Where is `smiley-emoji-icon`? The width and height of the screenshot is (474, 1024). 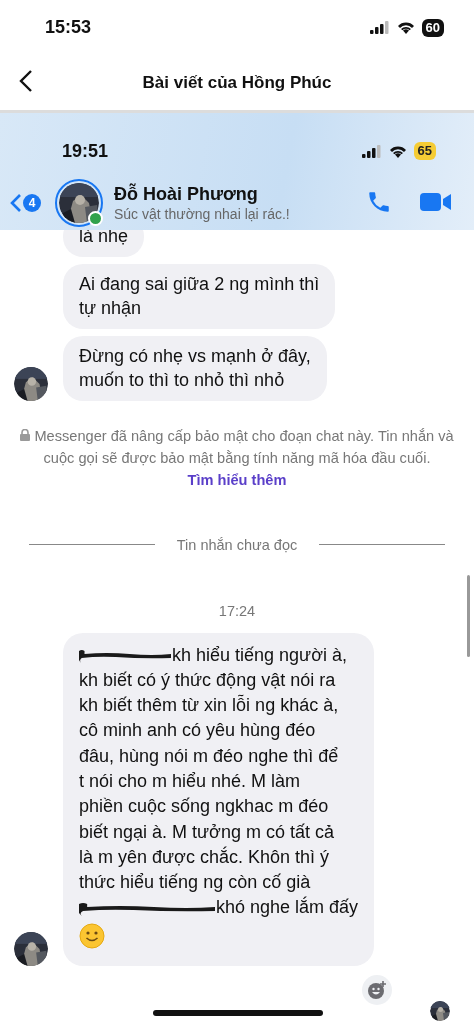 smiley-emoji-icon is located at coordinates (92, 935).